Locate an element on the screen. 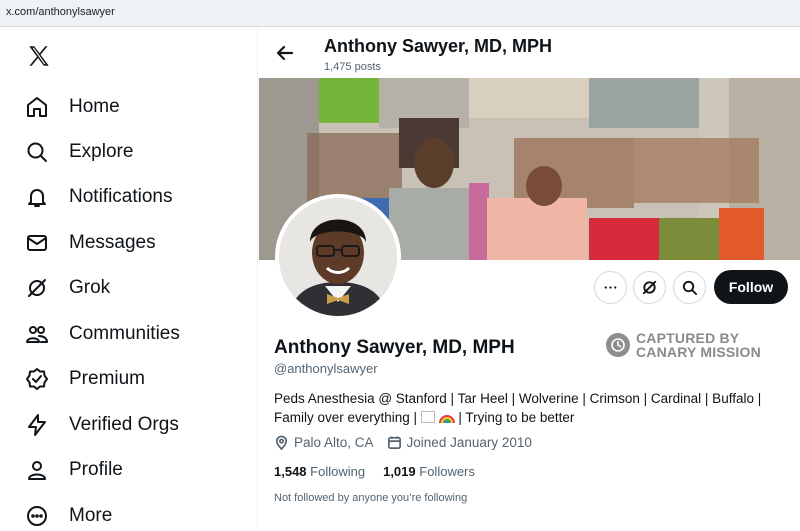 This screenshot has height=531, width=800. following-count: 1,548 is located at coordinates (290, 471).